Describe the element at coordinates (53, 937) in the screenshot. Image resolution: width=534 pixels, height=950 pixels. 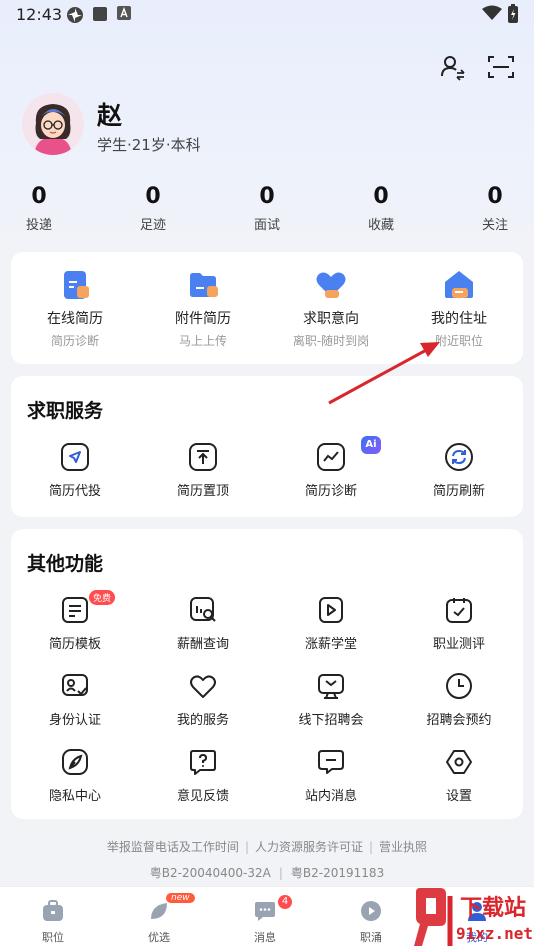
I see `tab-label: 职位` at that location.